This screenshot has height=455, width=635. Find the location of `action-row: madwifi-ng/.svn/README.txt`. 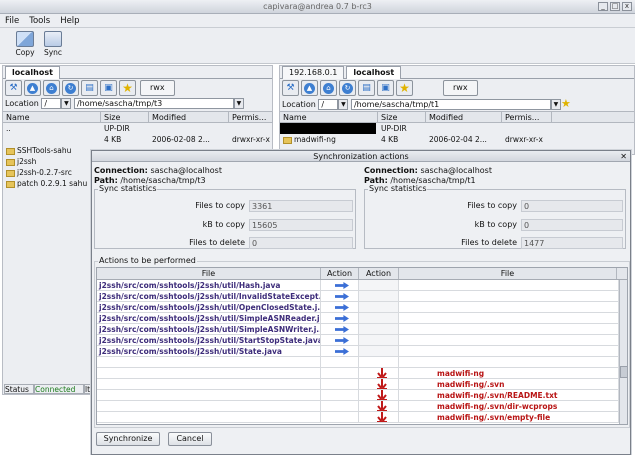

action-row: madwifi-ng/.svn/README.txt is located at coordinates (358, 395).